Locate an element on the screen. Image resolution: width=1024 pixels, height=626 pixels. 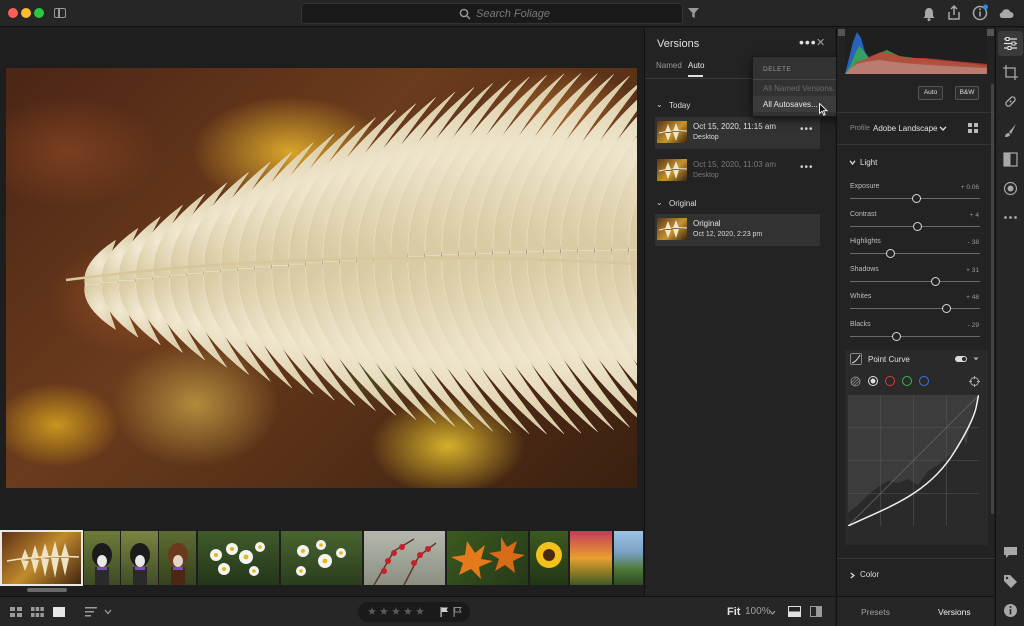
channel-green-icon is located at coordinates (907, 381).